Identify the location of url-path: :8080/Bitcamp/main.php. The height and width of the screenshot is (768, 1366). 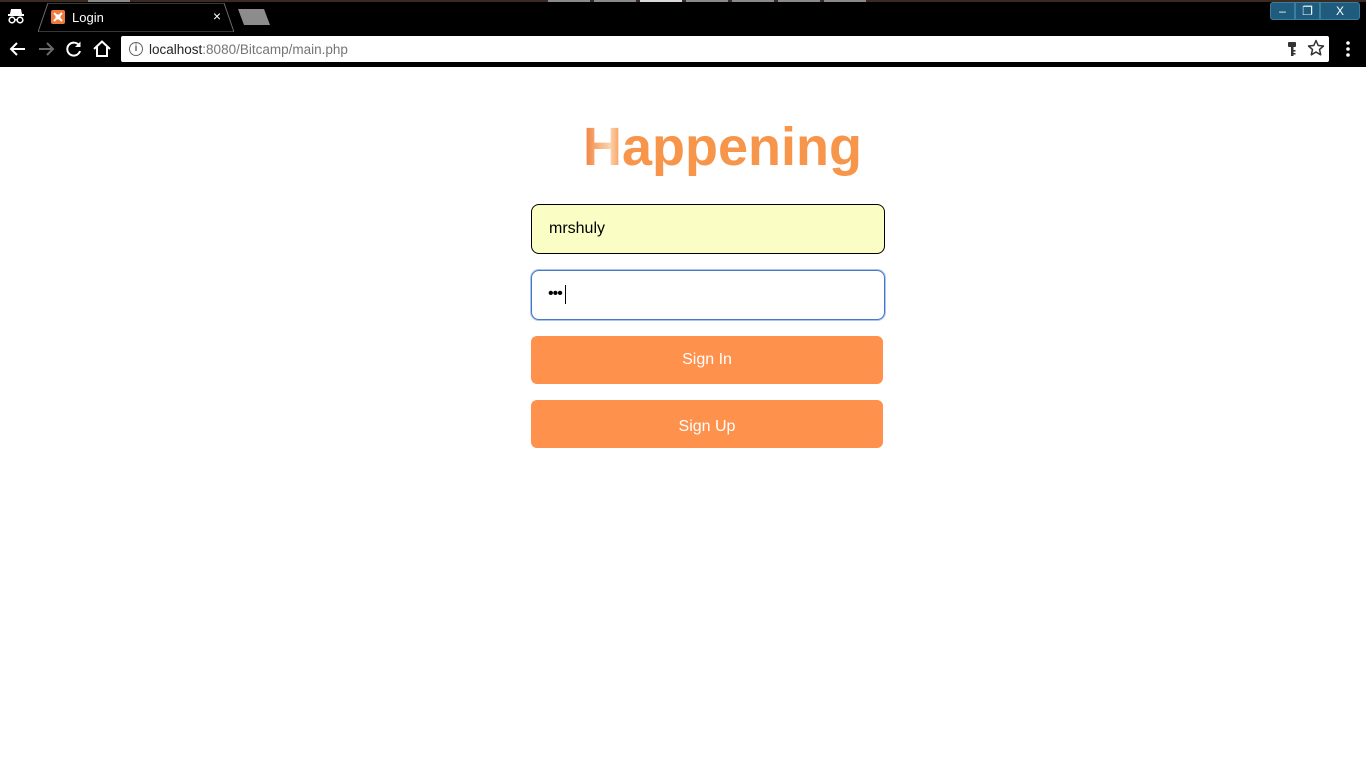
(275, 49).